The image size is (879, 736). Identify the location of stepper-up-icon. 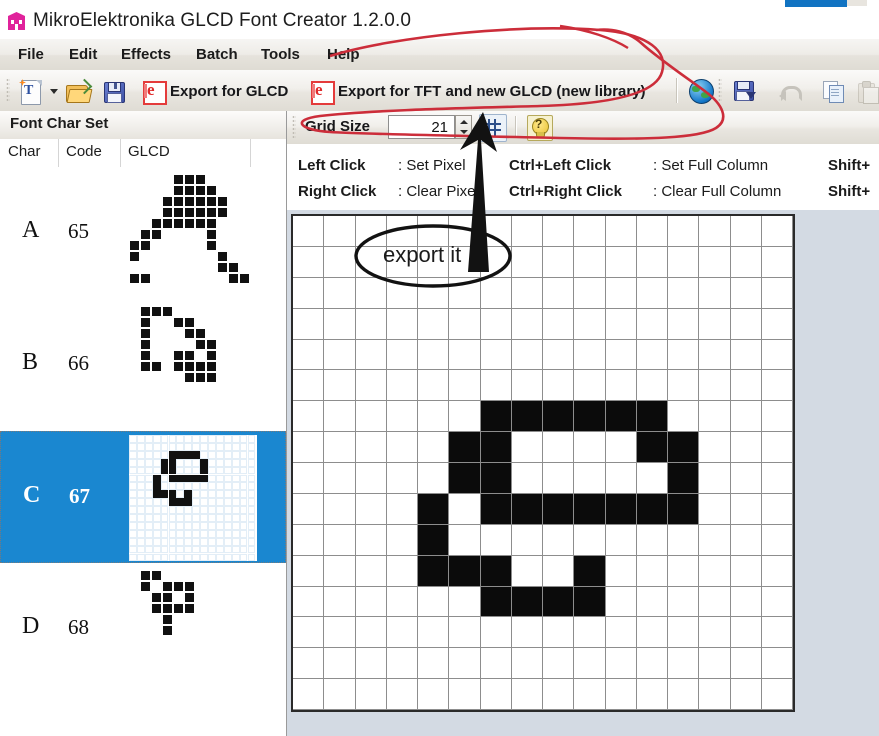
(464, 122).